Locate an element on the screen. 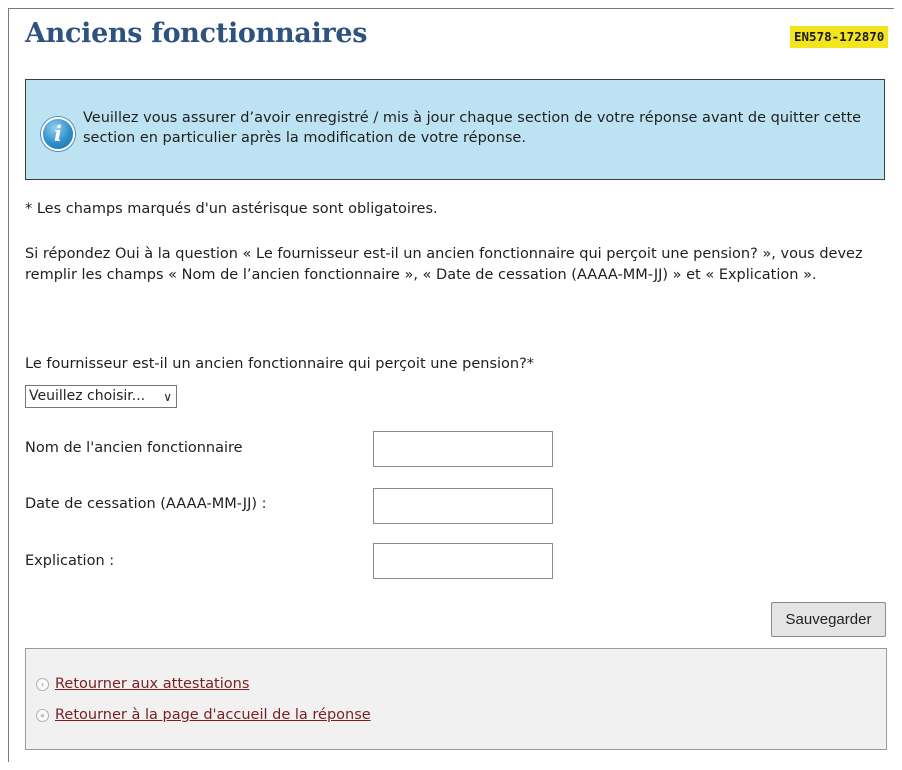 The width and height of the screenshot is (902, 770). back-to-attestations-link: ‹ Retourner aux attestations is located at coordinates (142, 684).